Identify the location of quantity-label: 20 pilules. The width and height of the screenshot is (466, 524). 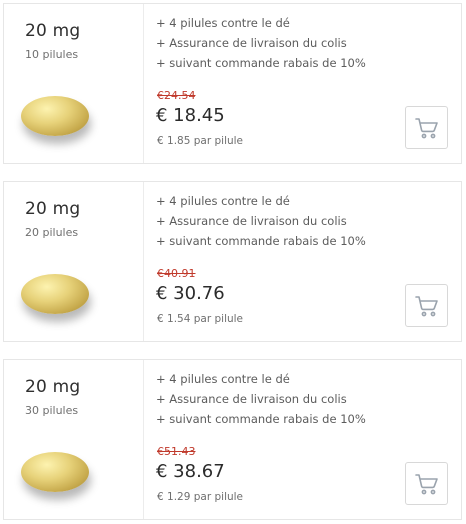
(52, 232).